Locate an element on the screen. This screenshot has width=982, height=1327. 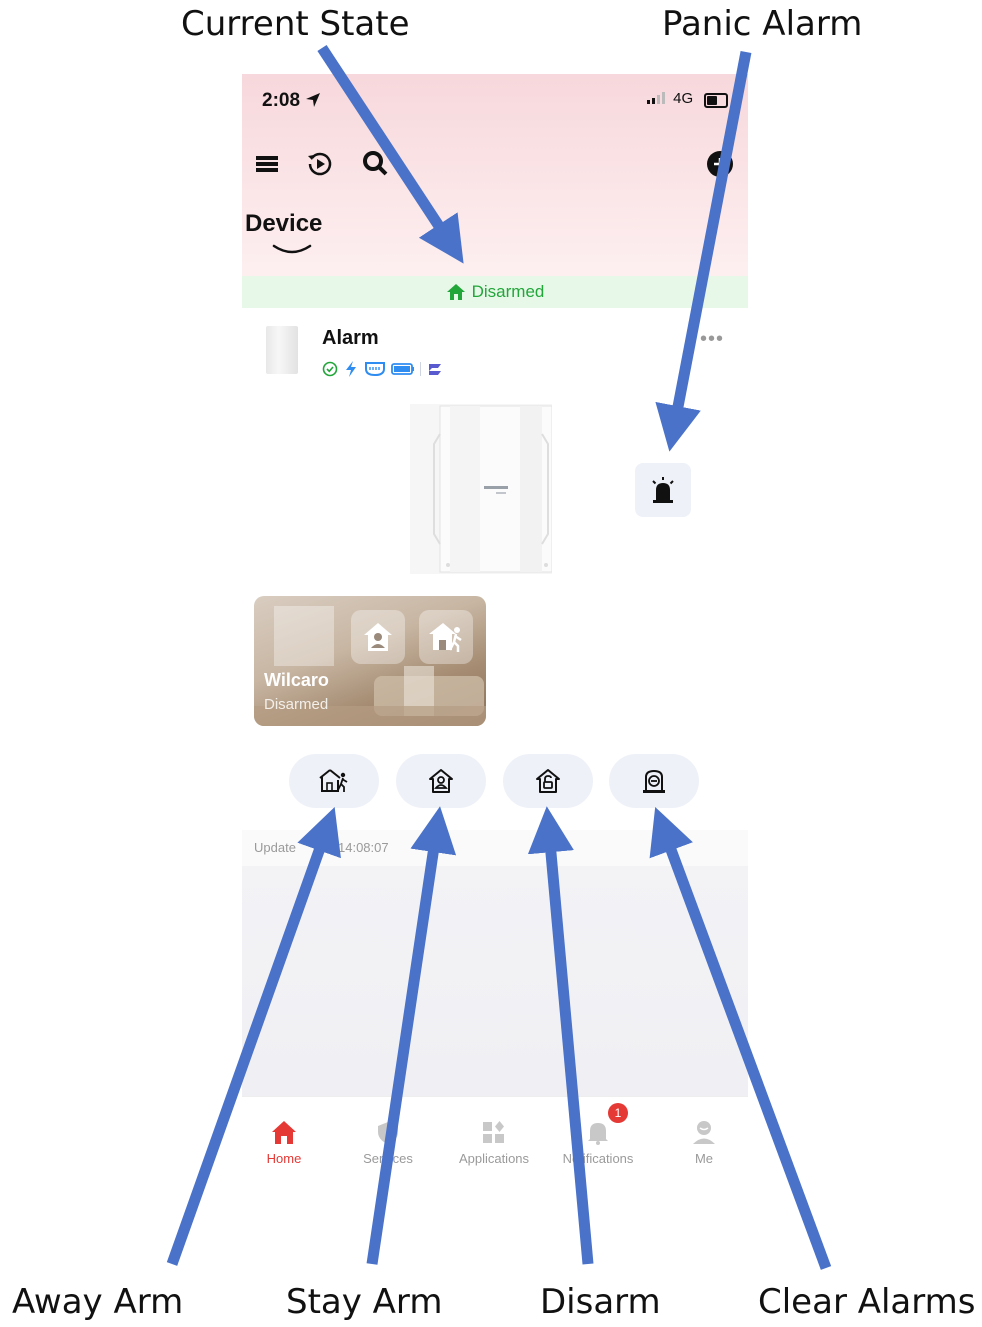
room-away-arm-button is located at coordinates (446, 637).